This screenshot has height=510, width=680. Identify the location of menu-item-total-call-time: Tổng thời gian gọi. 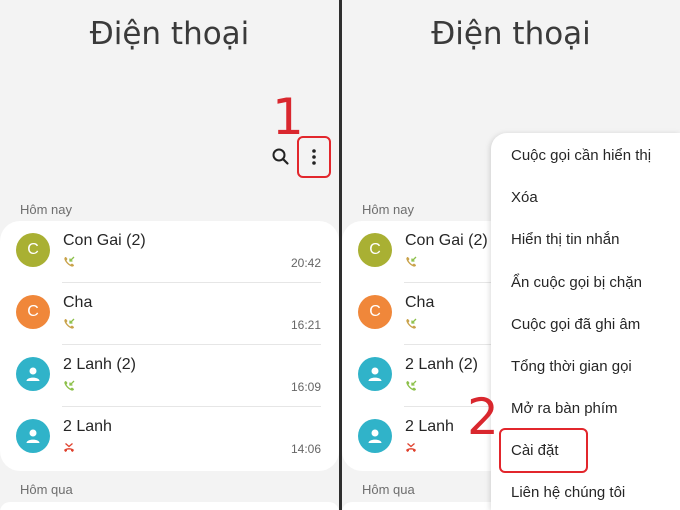
(571, 366).